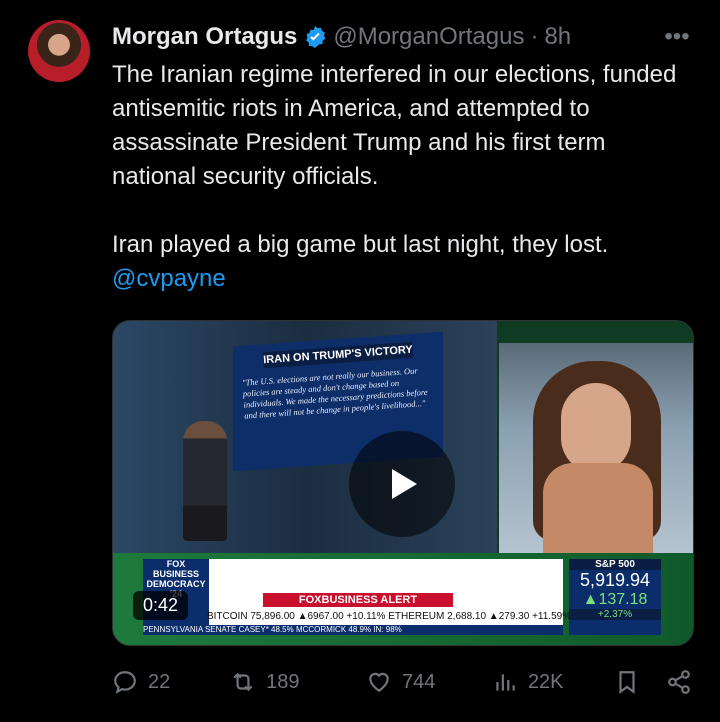  I want to click on retweet-count: 189, so click(283, 681).